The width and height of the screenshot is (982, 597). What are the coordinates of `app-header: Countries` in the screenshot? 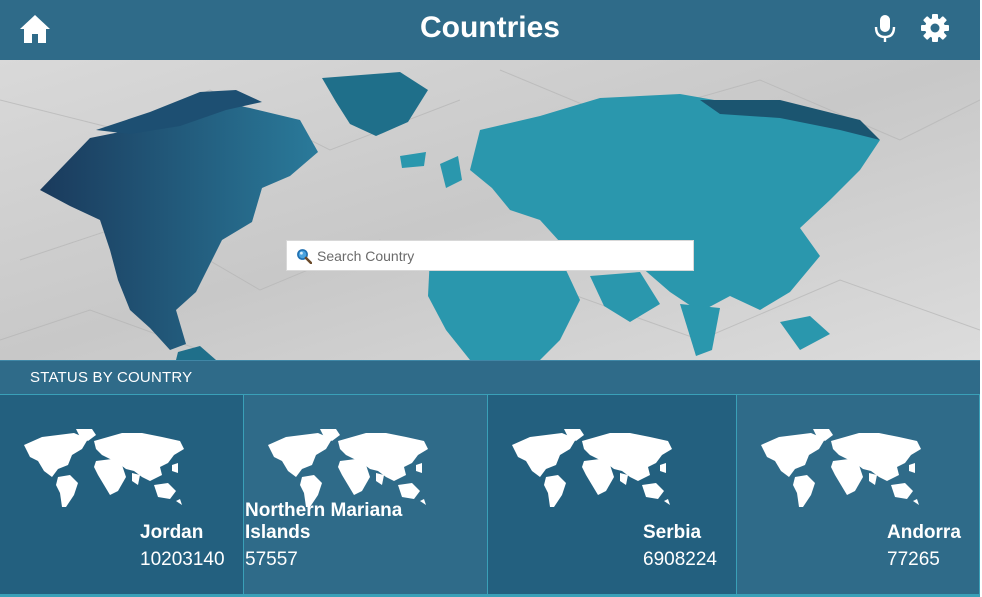 It's located at (490, 30).